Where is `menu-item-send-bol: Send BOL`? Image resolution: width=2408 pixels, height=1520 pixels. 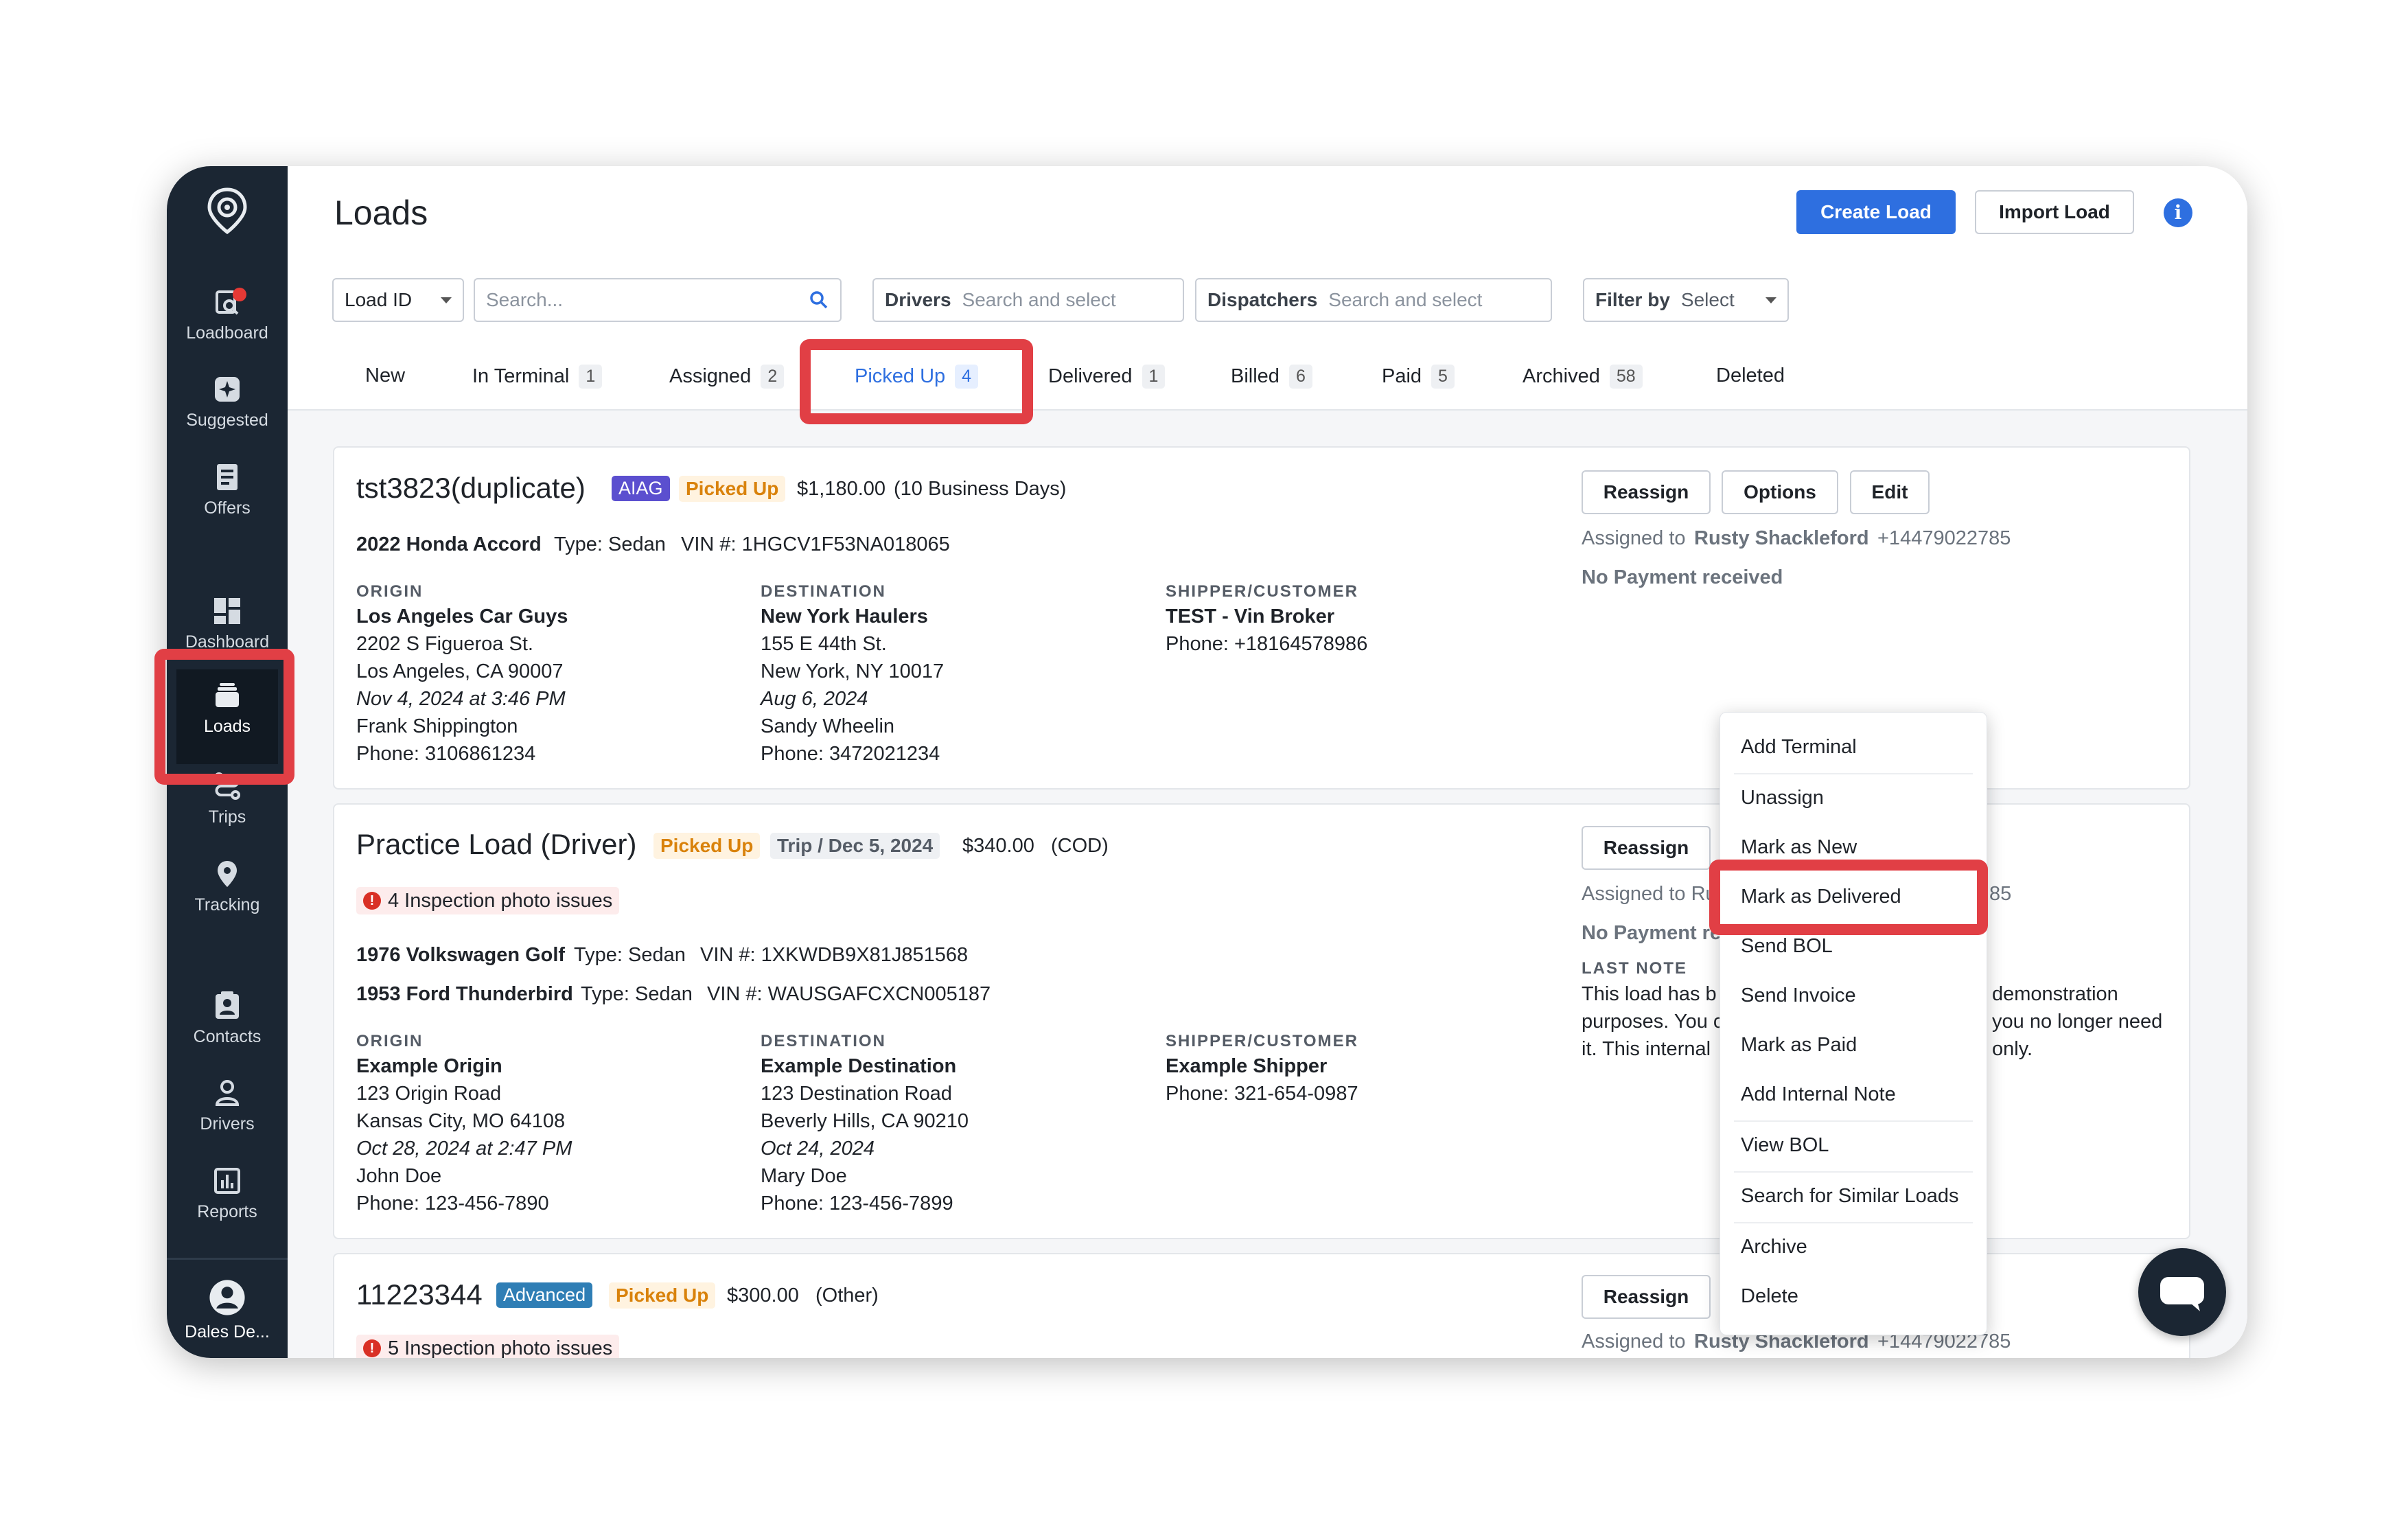 menu-item-send-bol: Send BOL is located at coordinates (1787, 946).